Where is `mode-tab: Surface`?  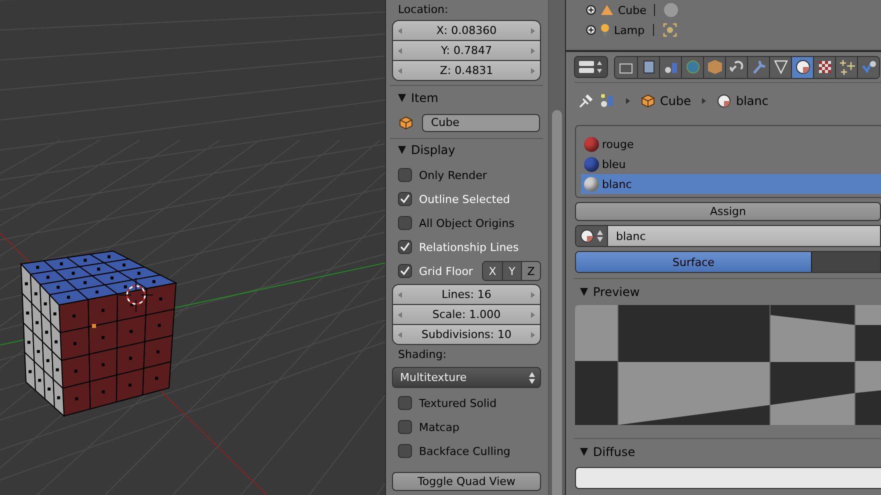
mode-tab: Surface is located at coordinates (693, 262).